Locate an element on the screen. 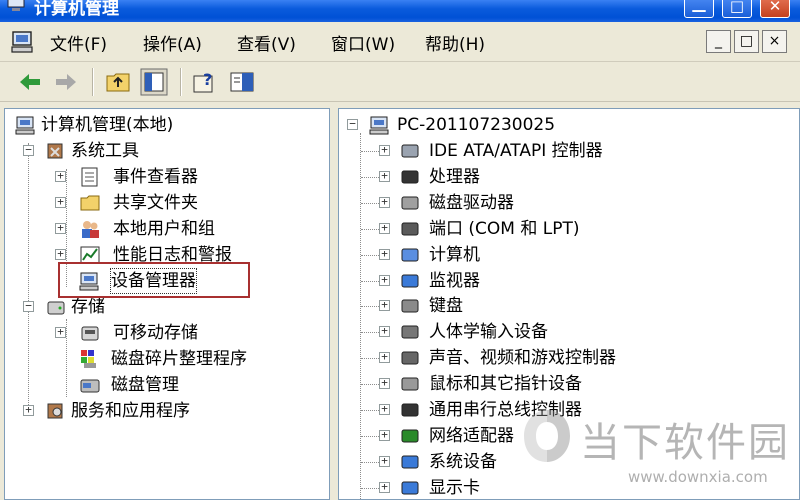 The height and width of the screenshot is (500, 800). services-icon is located at coordinates (55, 411).